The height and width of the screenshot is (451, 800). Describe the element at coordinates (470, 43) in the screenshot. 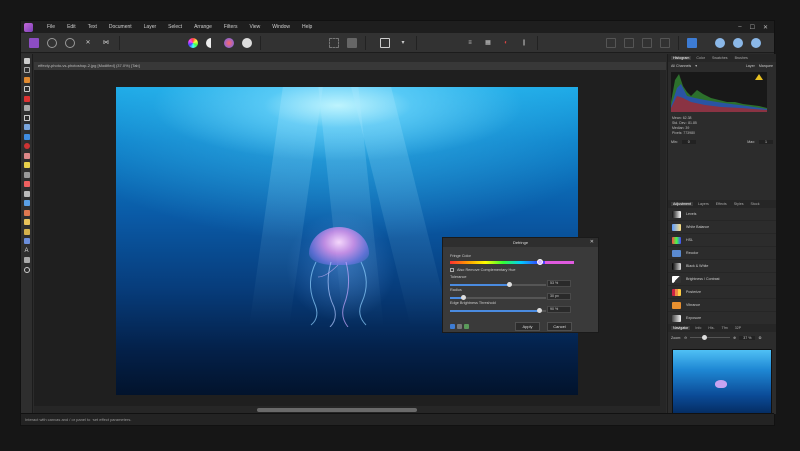

I see `align-icon: ≡` at that location.